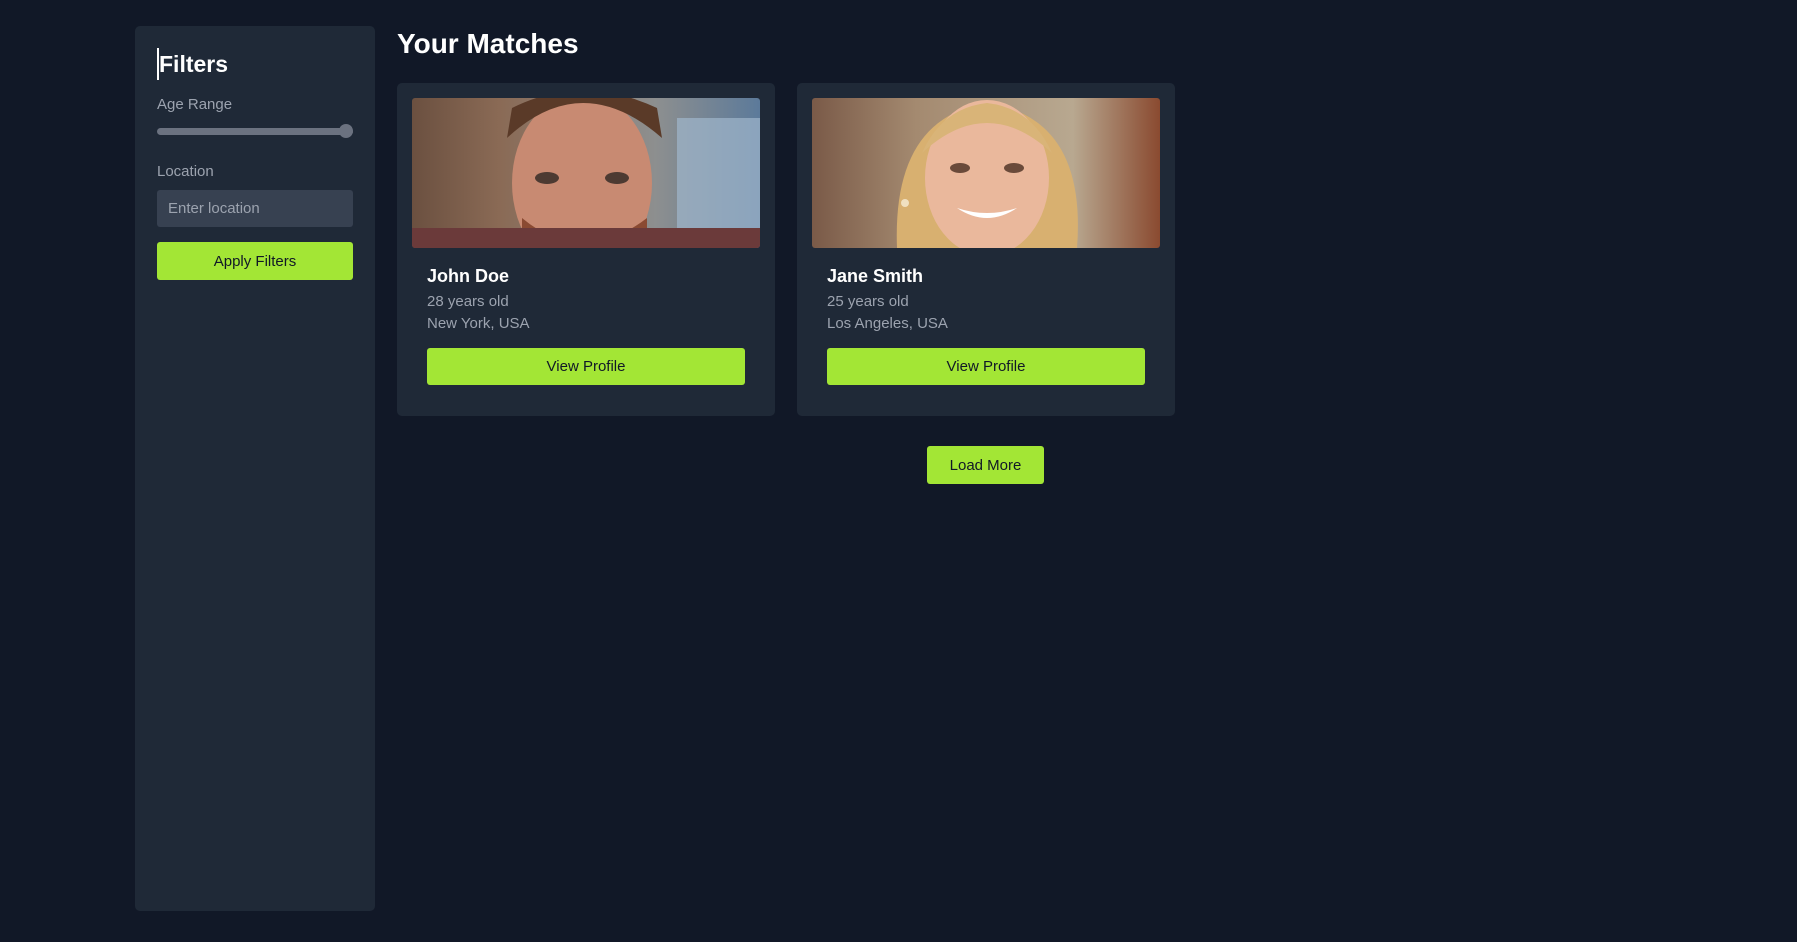  Describe the element at coordinates (346, 131) in the screenshot. I see `age-range-thumb` at that location.